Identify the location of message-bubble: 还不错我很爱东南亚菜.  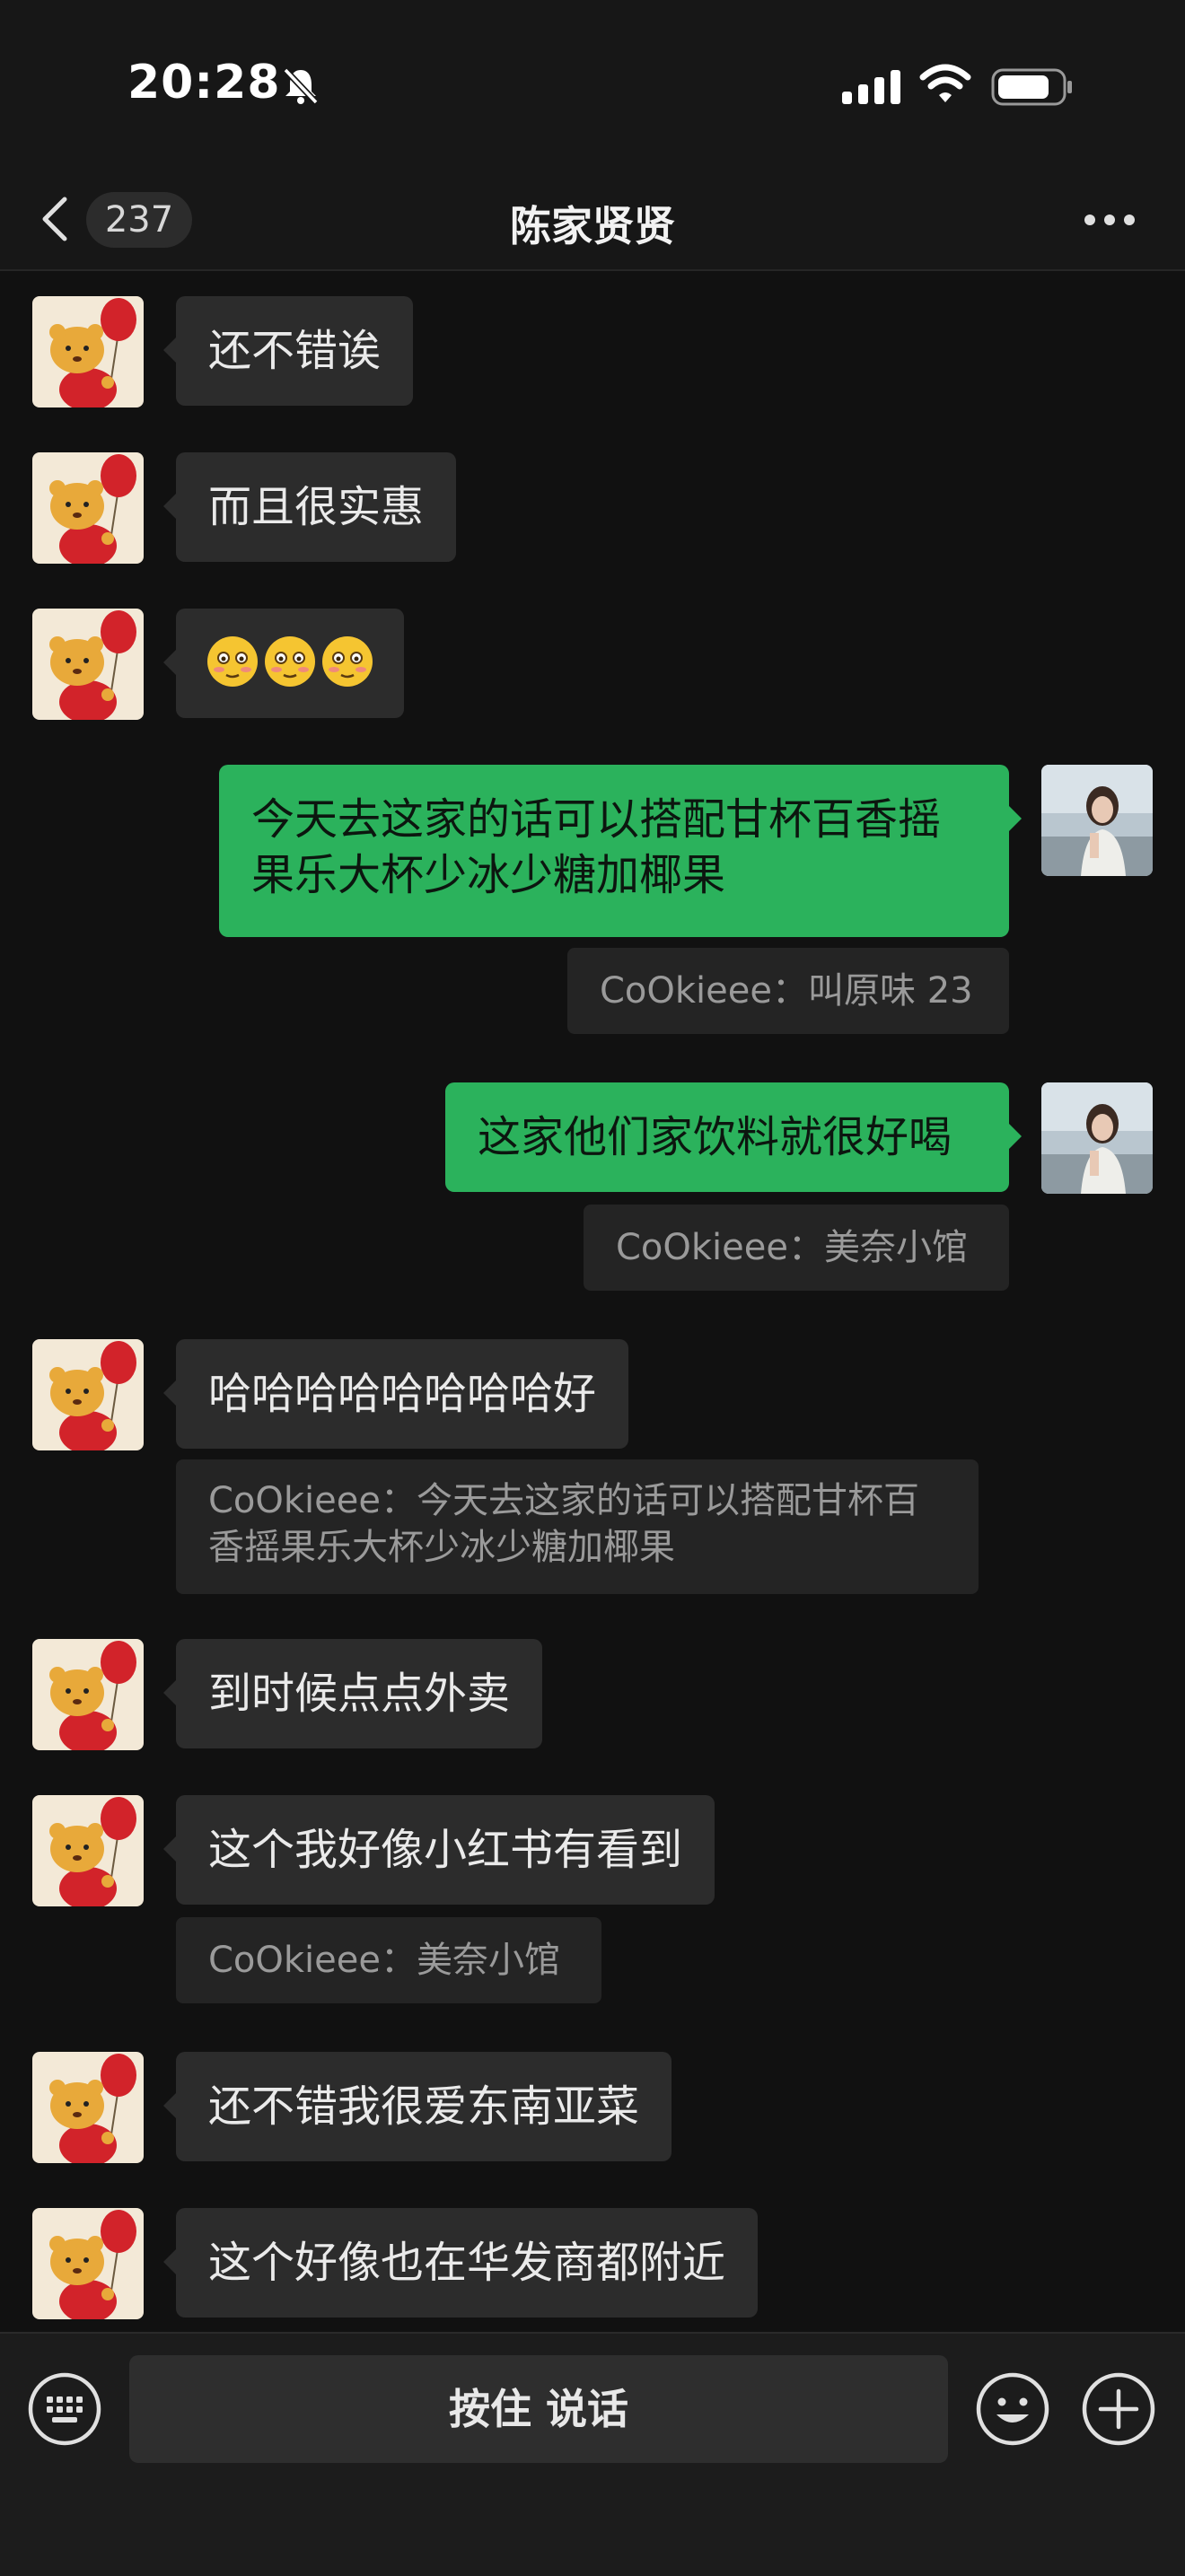
(417, 2106).